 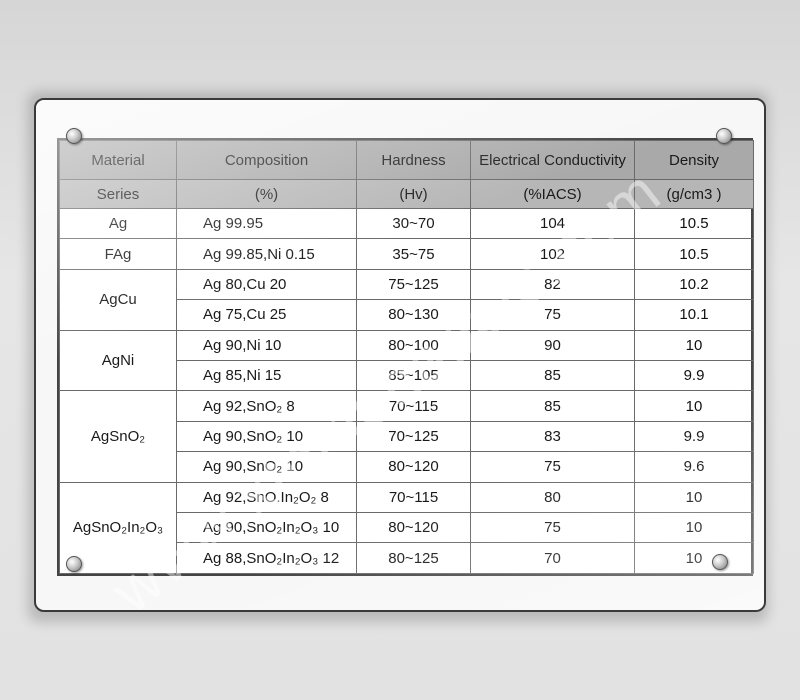 I want to click on density-cell: 10.2, so click(x=694, y=284).